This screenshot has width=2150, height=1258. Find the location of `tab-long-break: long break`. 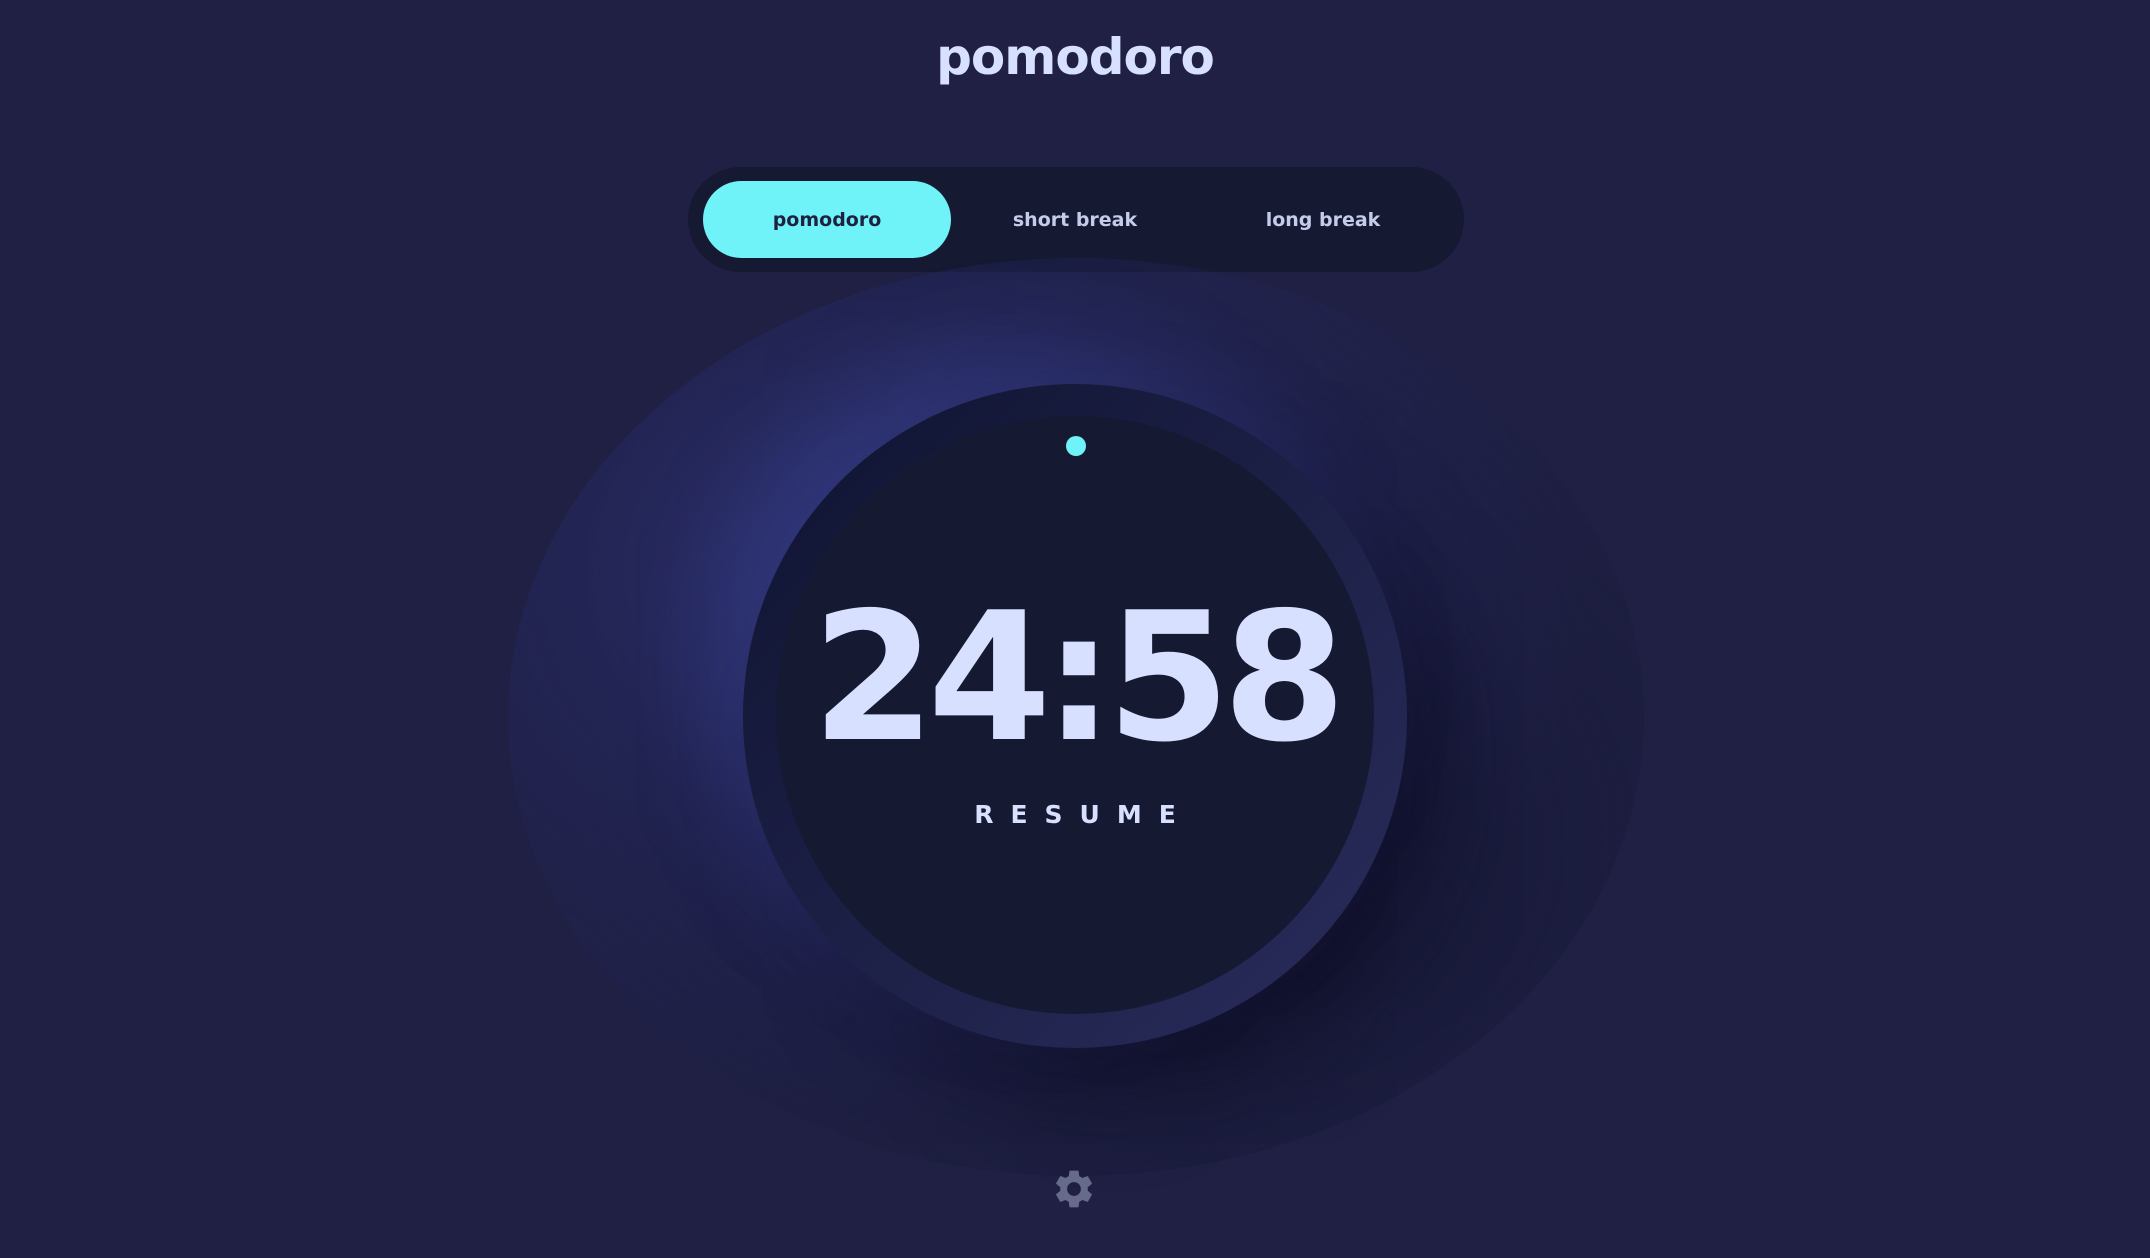

tab-long-break: long break is located at coordinates (1323, 219).